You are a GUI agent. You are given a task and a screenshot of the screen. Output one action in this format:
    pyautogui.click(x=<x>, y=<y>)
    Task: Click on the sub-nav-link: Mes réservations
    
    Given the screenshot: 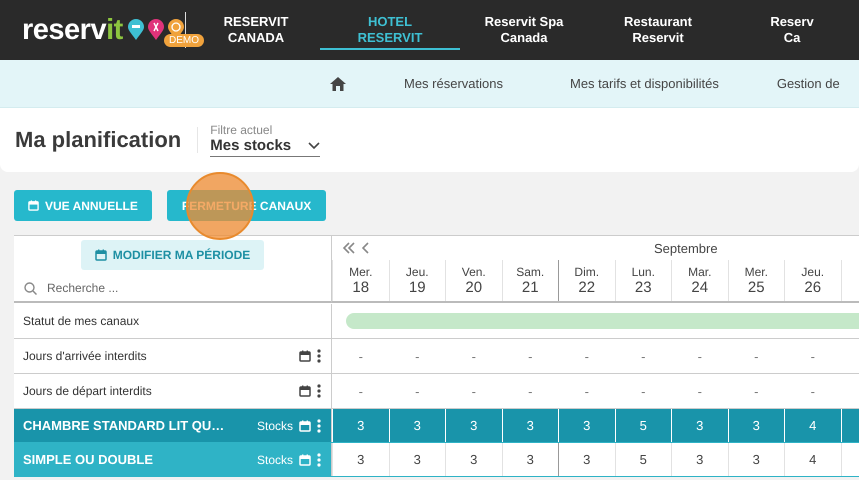 What is the action you would take?
    pyautogui.click(x=453, y=83)
    